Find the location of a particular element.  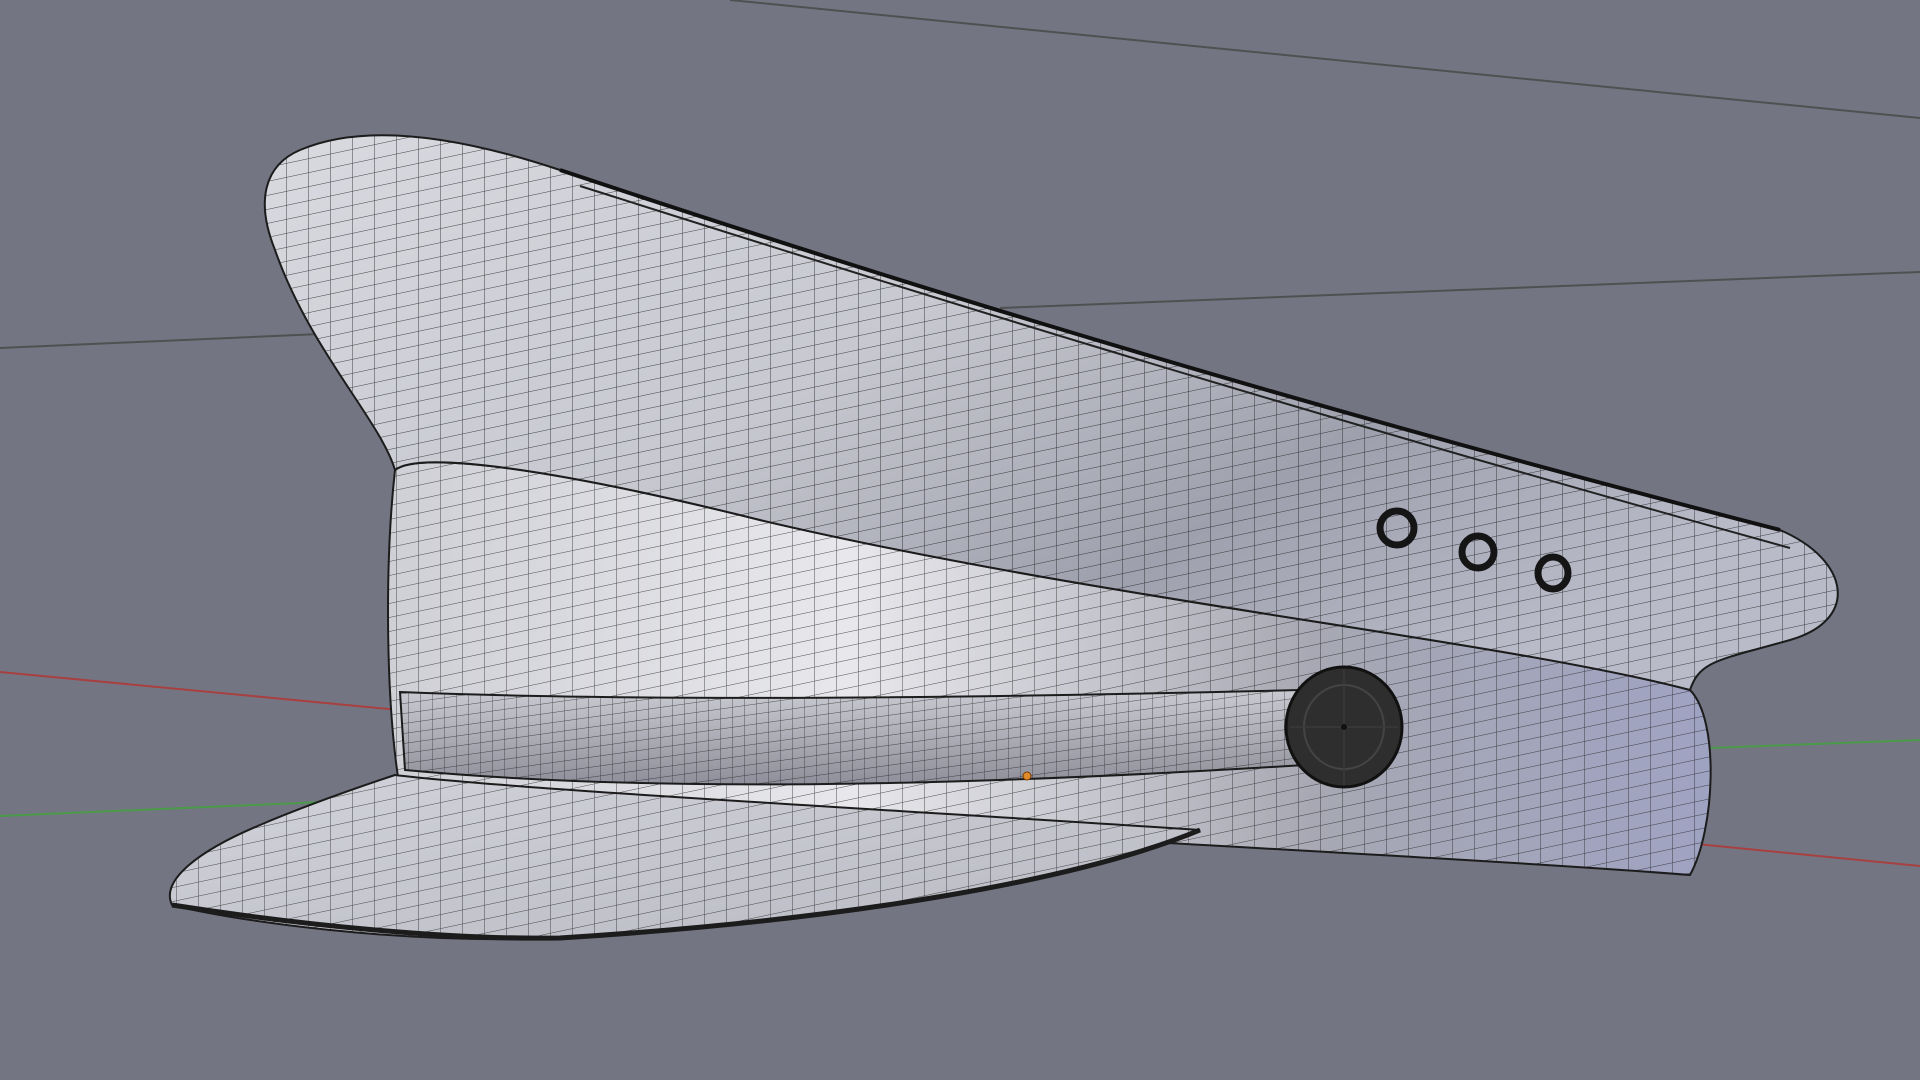

grid-line-right is located at coordinates (1459, 290).